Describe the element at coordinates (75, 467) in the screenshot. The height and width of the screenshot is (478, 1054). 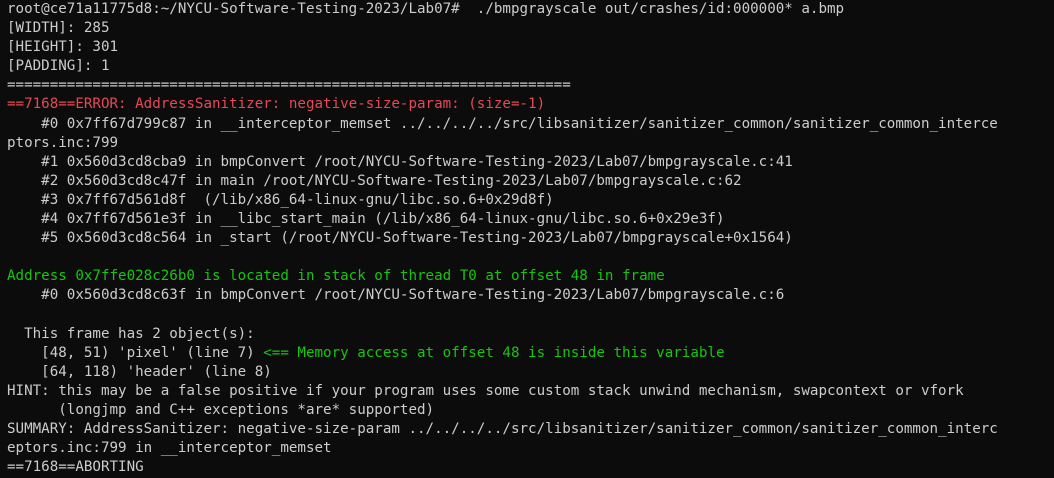
I see `aborting-line: ==7168==ABORTING` at that location.